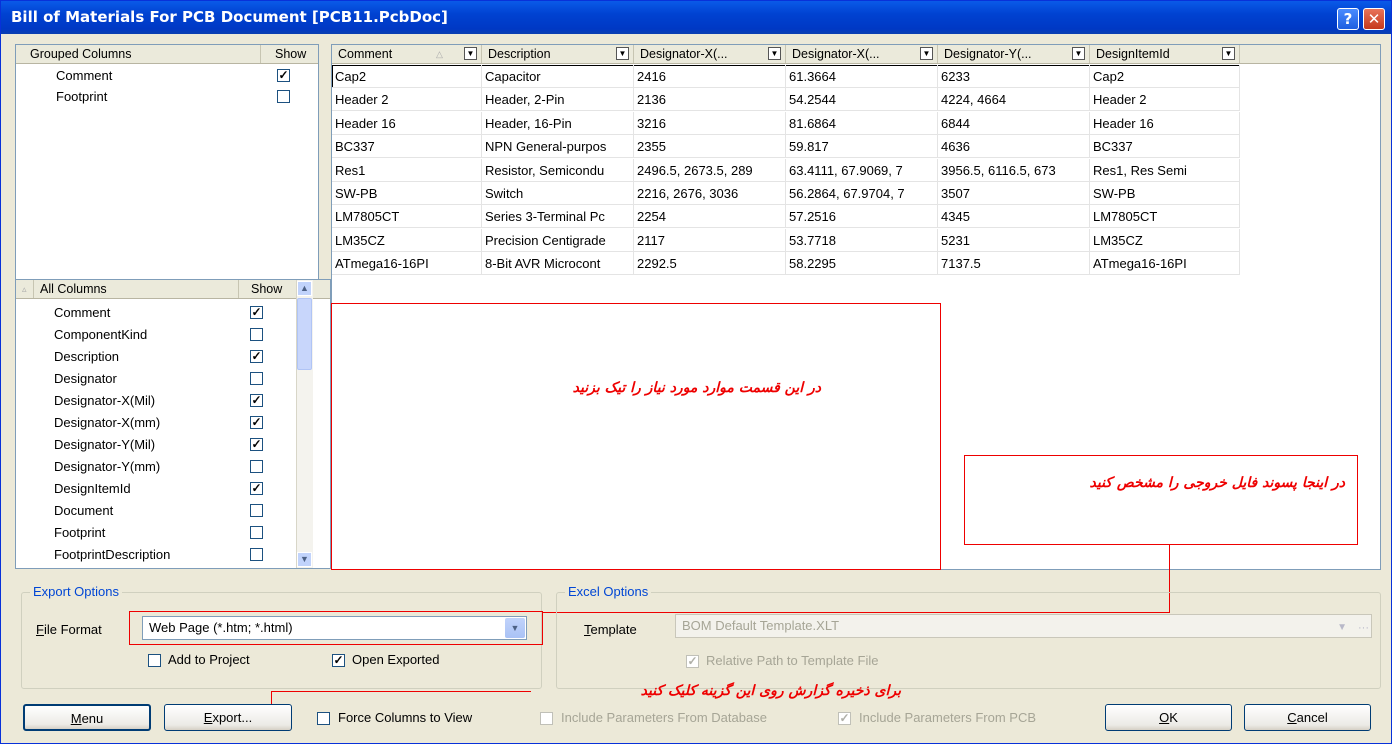 The width and height of the screenshot is (1392, 744). I want to click on file-format-select: Web Page (*.htm; *.html) ▼, so click(334, 628).